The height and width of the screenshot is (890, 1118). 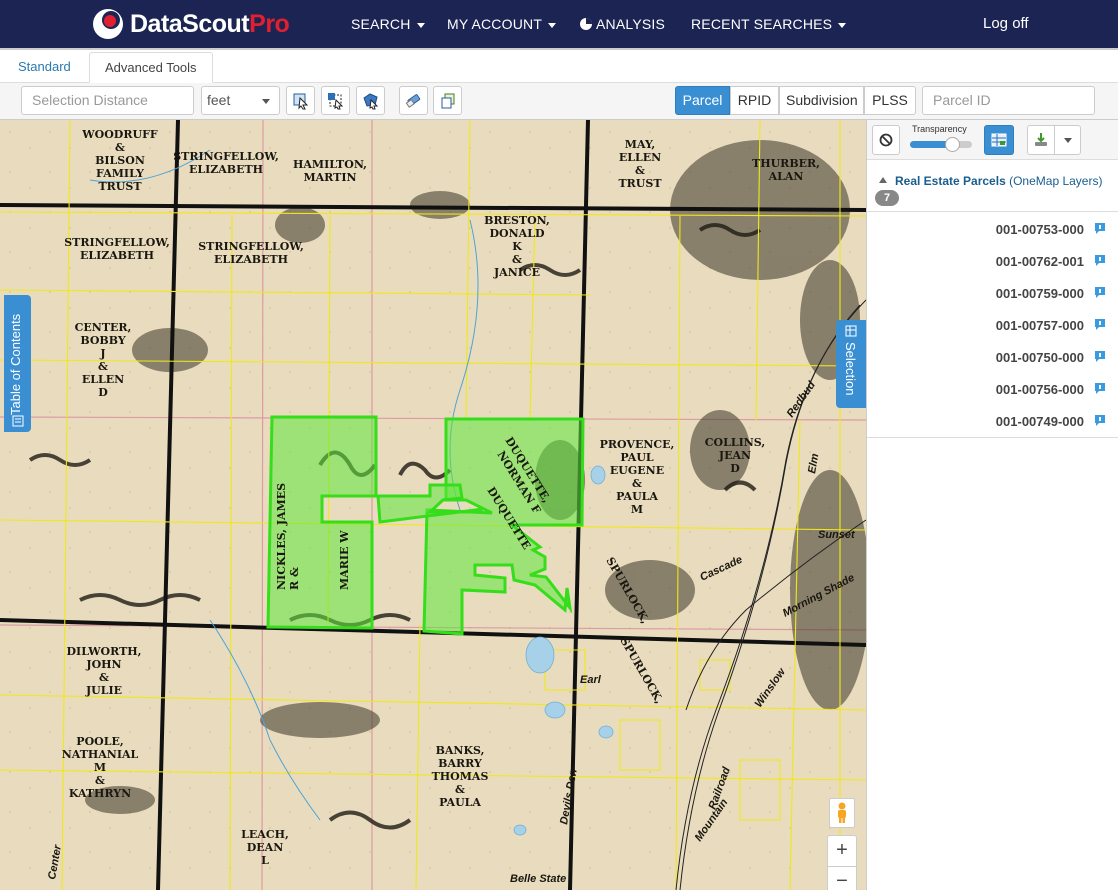 What do you see at coordinates (992, 293) in the screenshot?
I see `parcel-row: 001-00759-000` at bounding box center [992, 293].